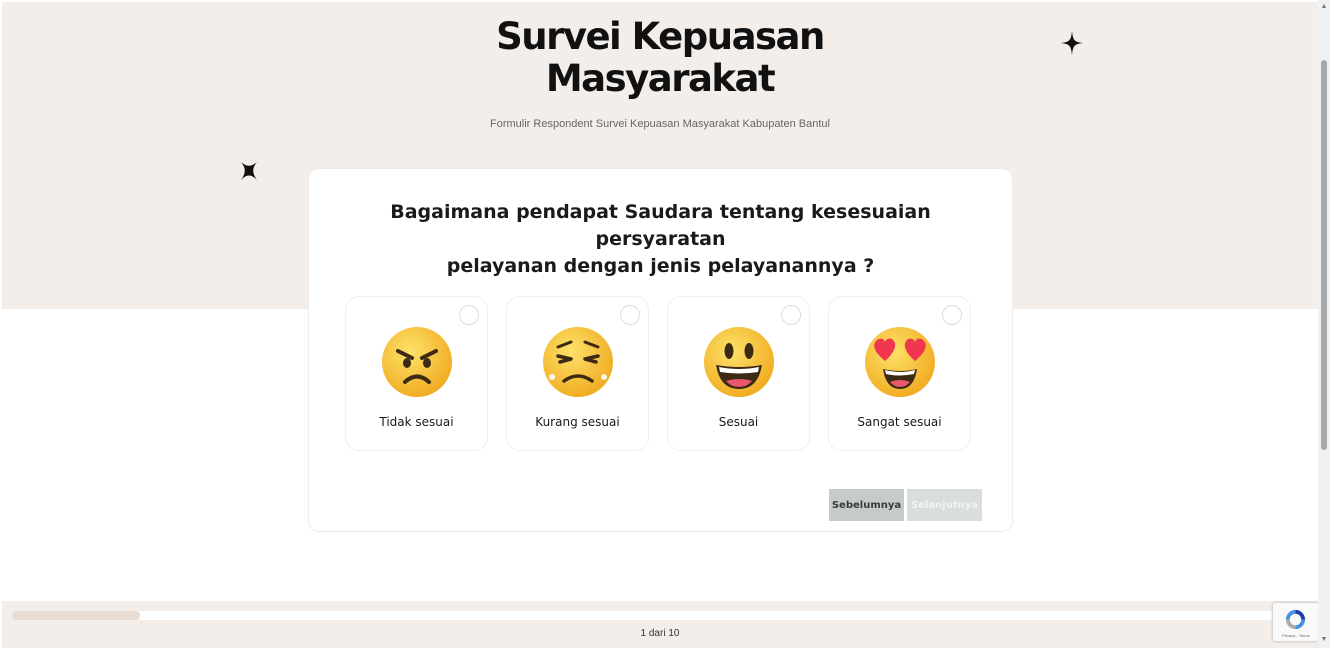 The image size is (1330, 648). I want to click on sparkle-icon, so click(1072, 43).